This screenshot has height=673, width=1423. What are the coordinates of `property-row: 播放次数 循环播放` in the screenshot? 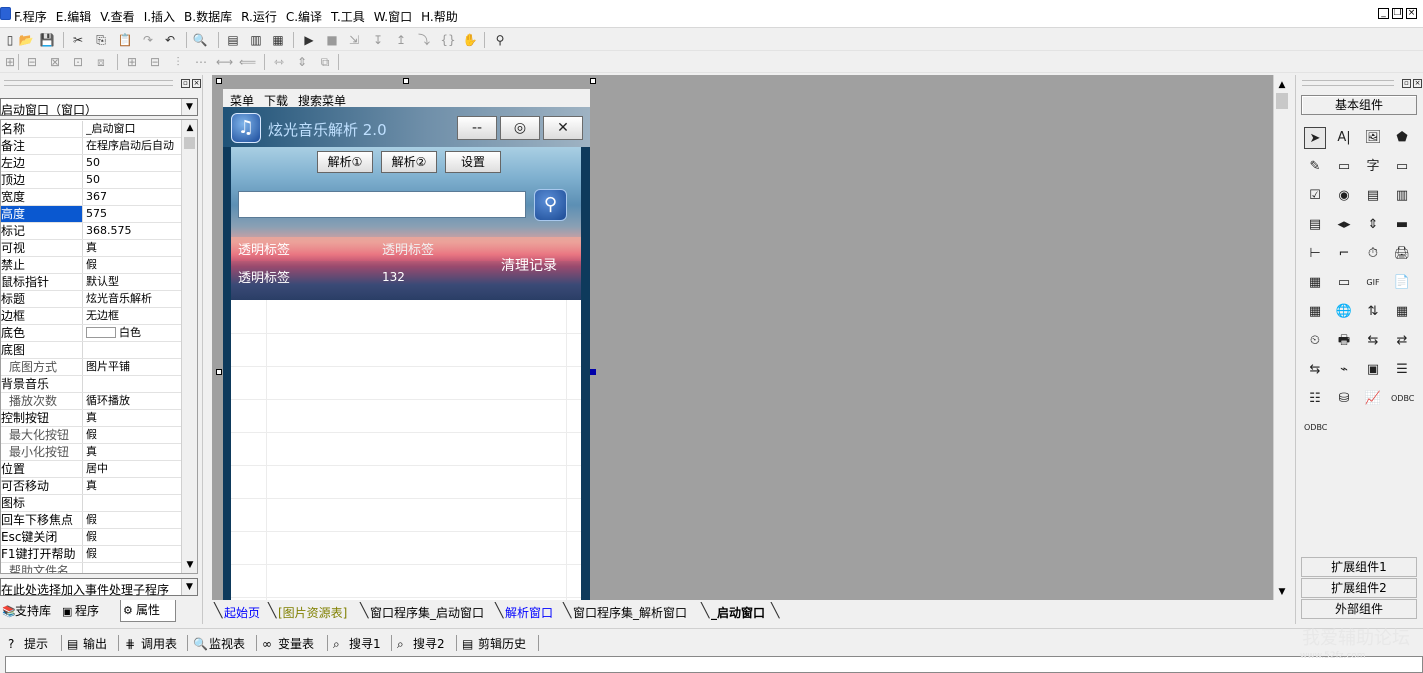 It's located at (91, 401).